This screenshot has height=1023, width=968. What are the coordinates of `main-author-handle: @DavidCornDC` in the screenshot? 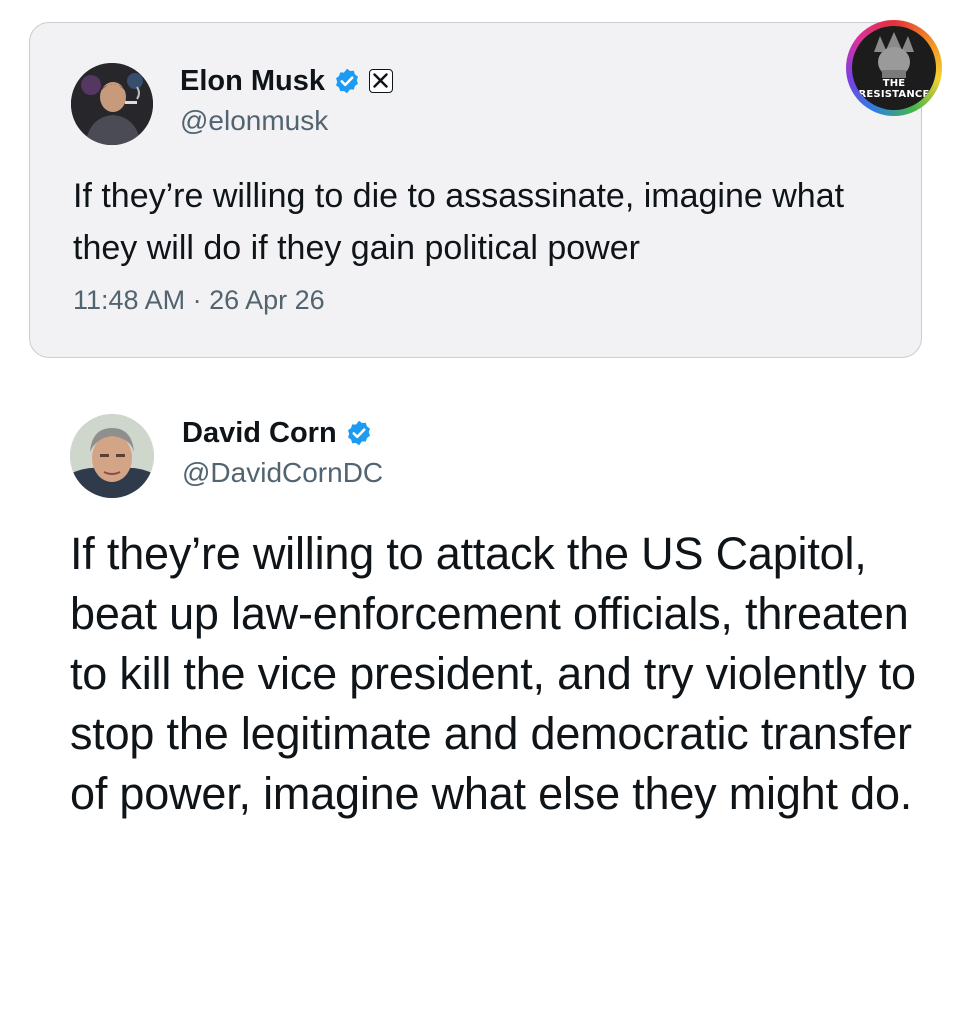 It's located at (282, 473).